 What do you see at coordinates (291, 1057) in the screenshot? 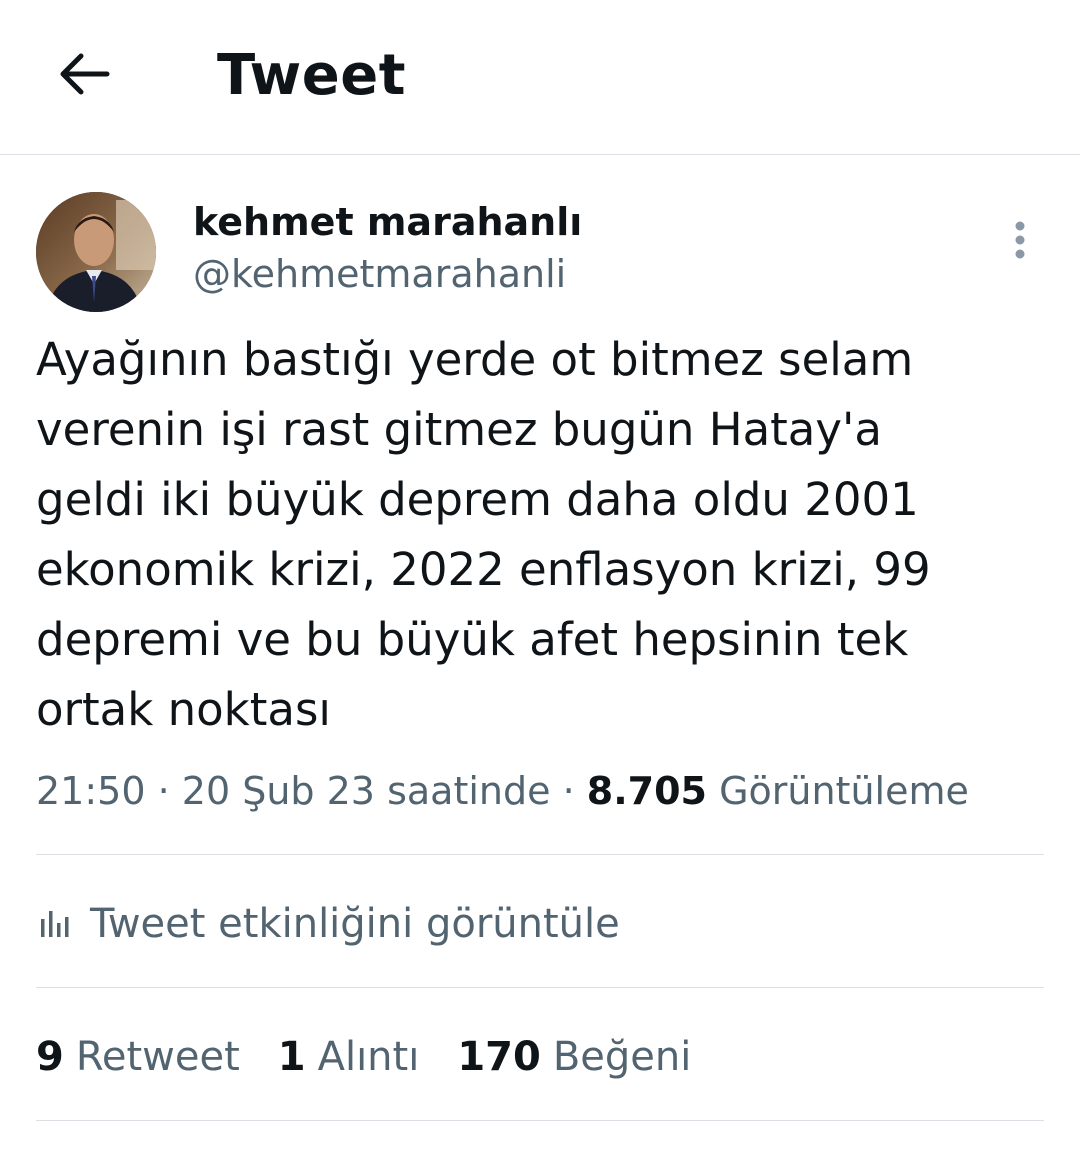
I see `quotes-count: 1` at bounding box center [291, 1057].